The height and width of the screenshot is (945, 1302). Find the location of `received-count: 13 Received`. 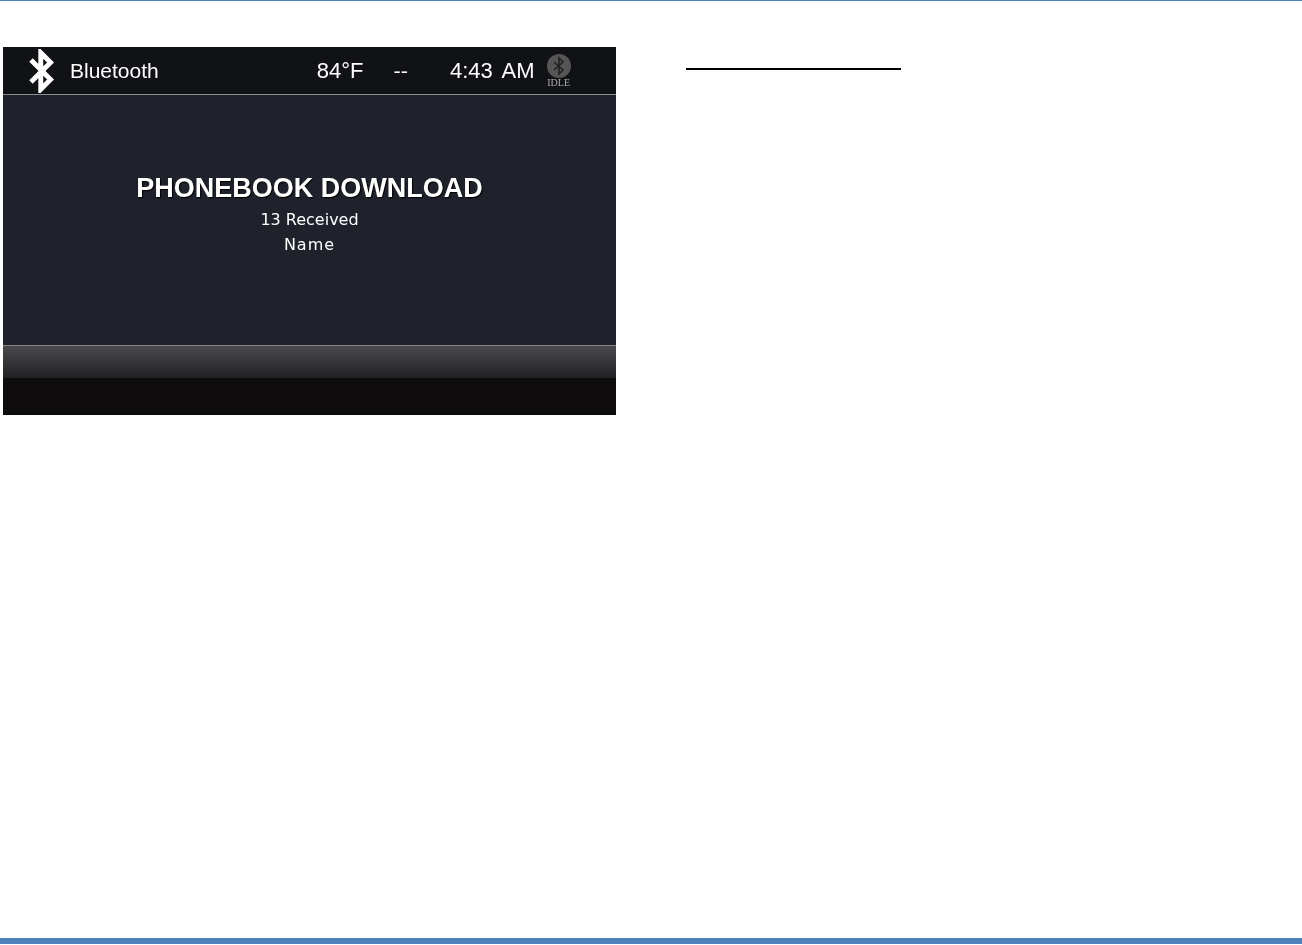

received-count: 13 Received is located at coordinates (309, 219).